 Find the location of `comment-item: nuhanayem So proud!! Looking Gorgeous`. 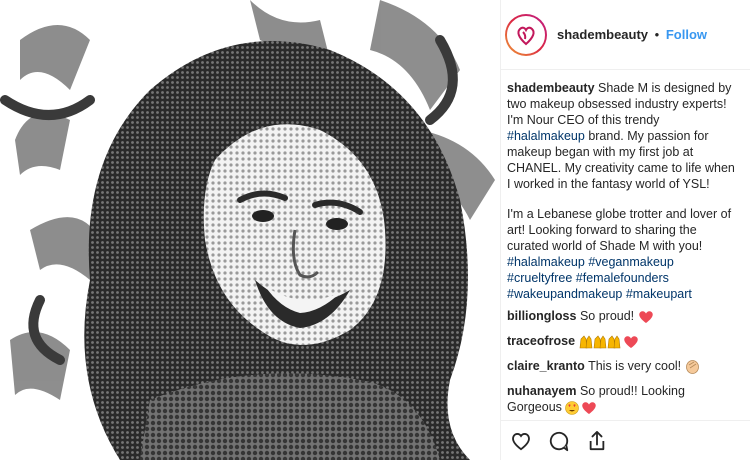

comment-item: nuhanayem So proud!! Looking Gorgeous is located at coordinates (623, 399).